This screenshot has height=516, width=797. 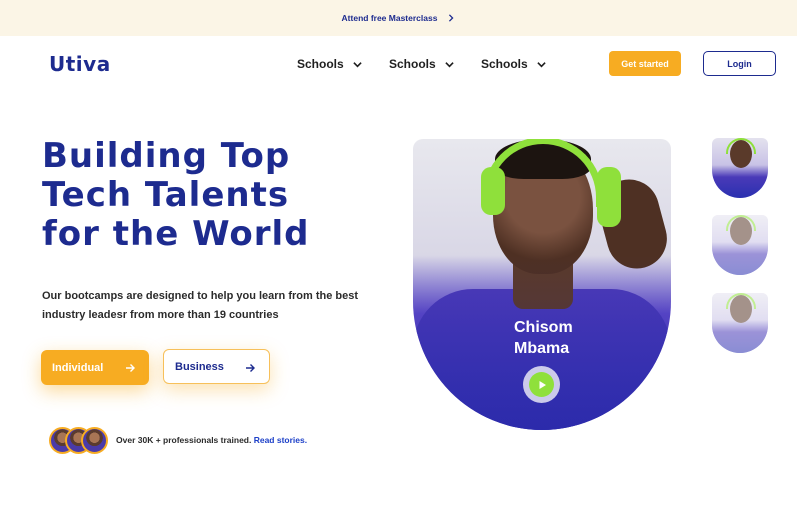 I want to click on read-stories-link: Read stories., so click(x=280, y=440).